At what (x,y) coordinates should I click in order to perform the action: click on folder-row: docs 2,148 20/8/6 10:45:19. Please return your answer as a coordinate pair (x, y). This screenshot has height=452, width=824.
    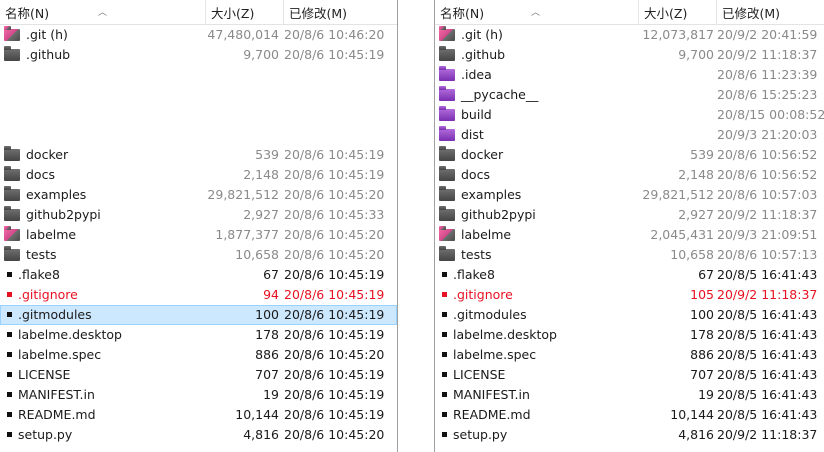
    Looking at the image, I should click on (198, 175).